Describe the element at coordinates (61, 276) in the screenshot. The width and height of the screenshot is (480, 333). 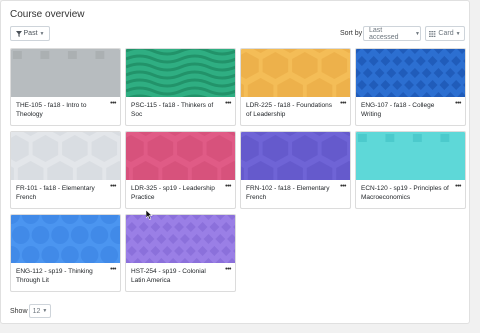
I see `course-title-link: ENG-112 - sp19 - Thinking Through Lit` at that location.